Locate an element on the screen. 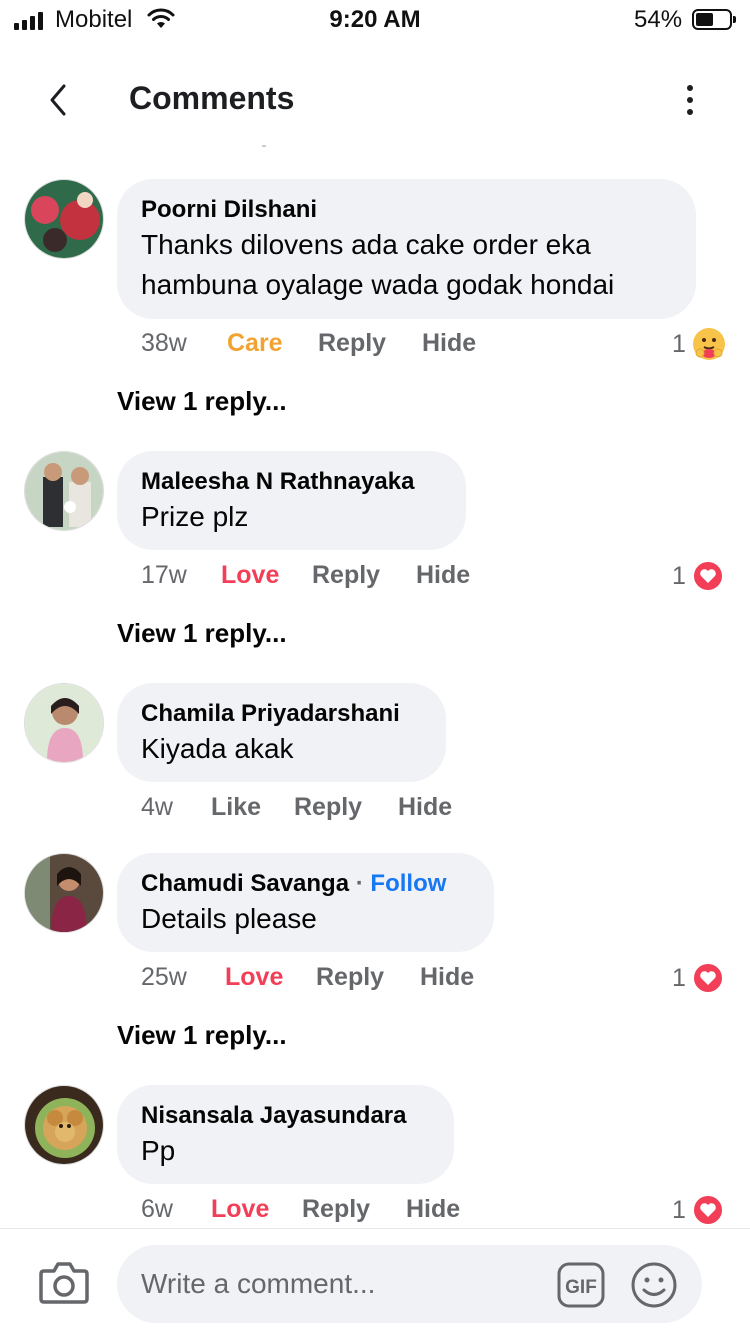  comment-author-row: Chamudi Savanga · Follow is located at coordinates (305, 884).